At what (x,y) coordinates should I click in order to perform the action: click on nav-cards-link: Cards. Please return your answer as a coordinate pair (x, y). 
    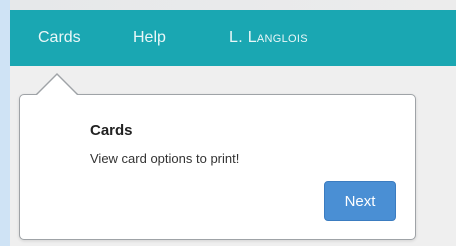
    Looking at the image, I should click on (59, 38).